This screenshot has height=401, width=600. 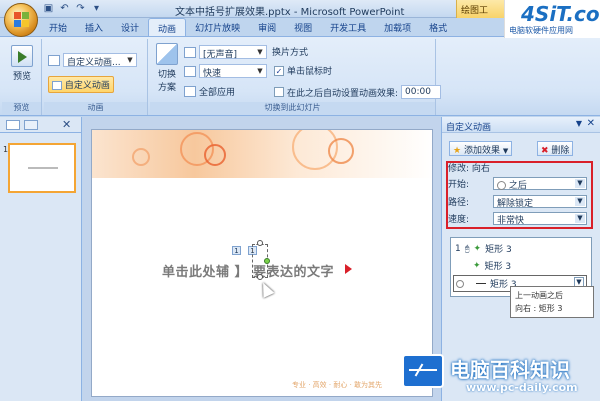 What do you see at coordinates (266, 289) in the screenshot?
I see `mouse-cursor-icon` at bounding box center [266, 289].